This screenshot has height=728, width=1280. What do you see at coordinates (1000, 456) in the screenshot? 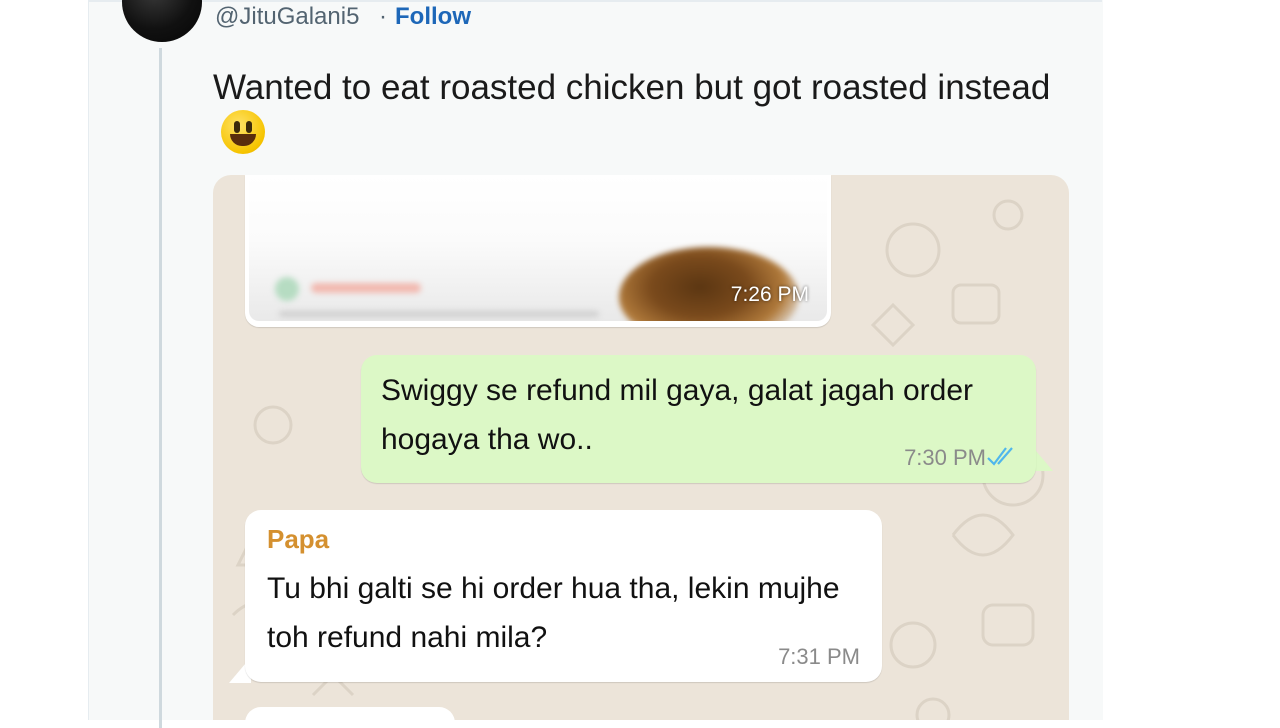
I see `double-check-read-icon` at bounding box center [1000, 456].